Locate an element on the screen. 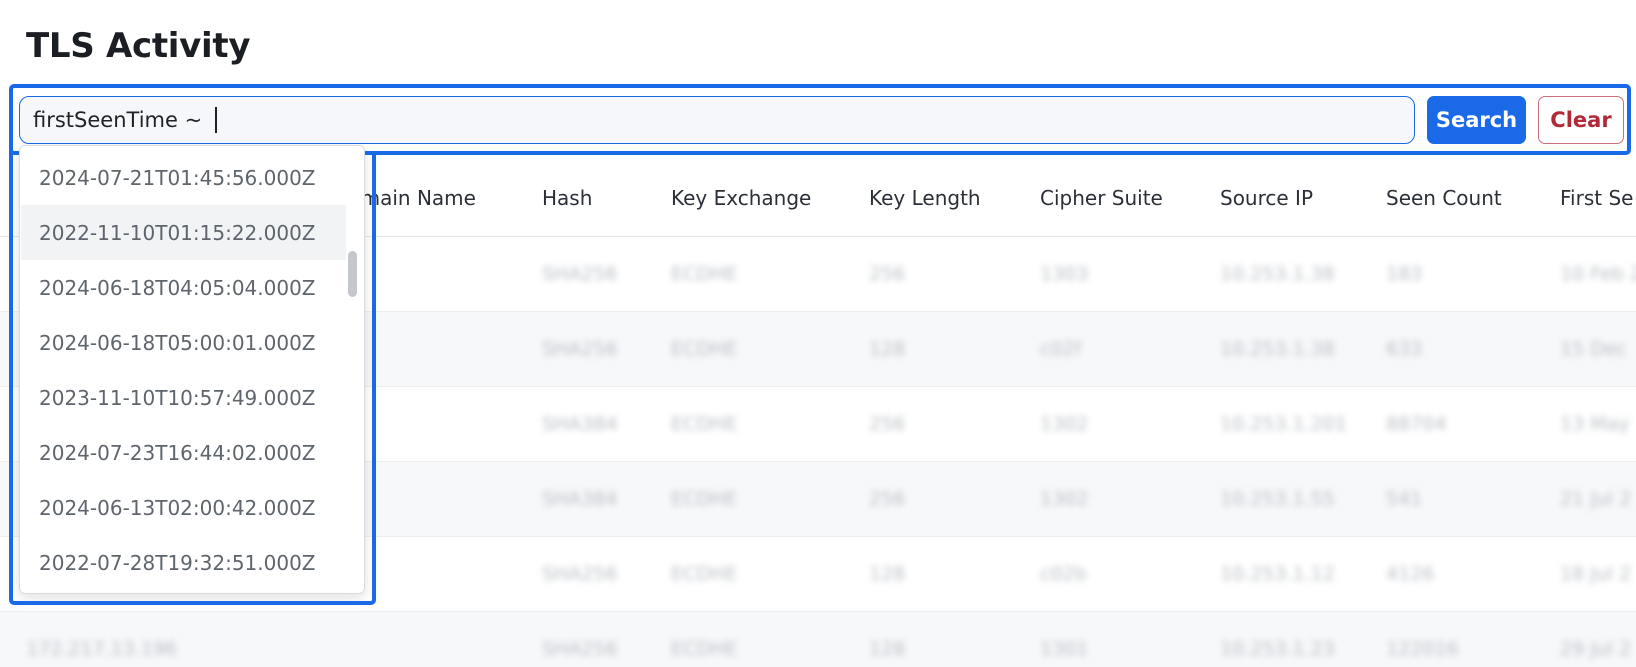 The image size is (1636, 667). suggestion-item: 2024-06-13T02:00:42.000Z is located at coordinates (183, 507).